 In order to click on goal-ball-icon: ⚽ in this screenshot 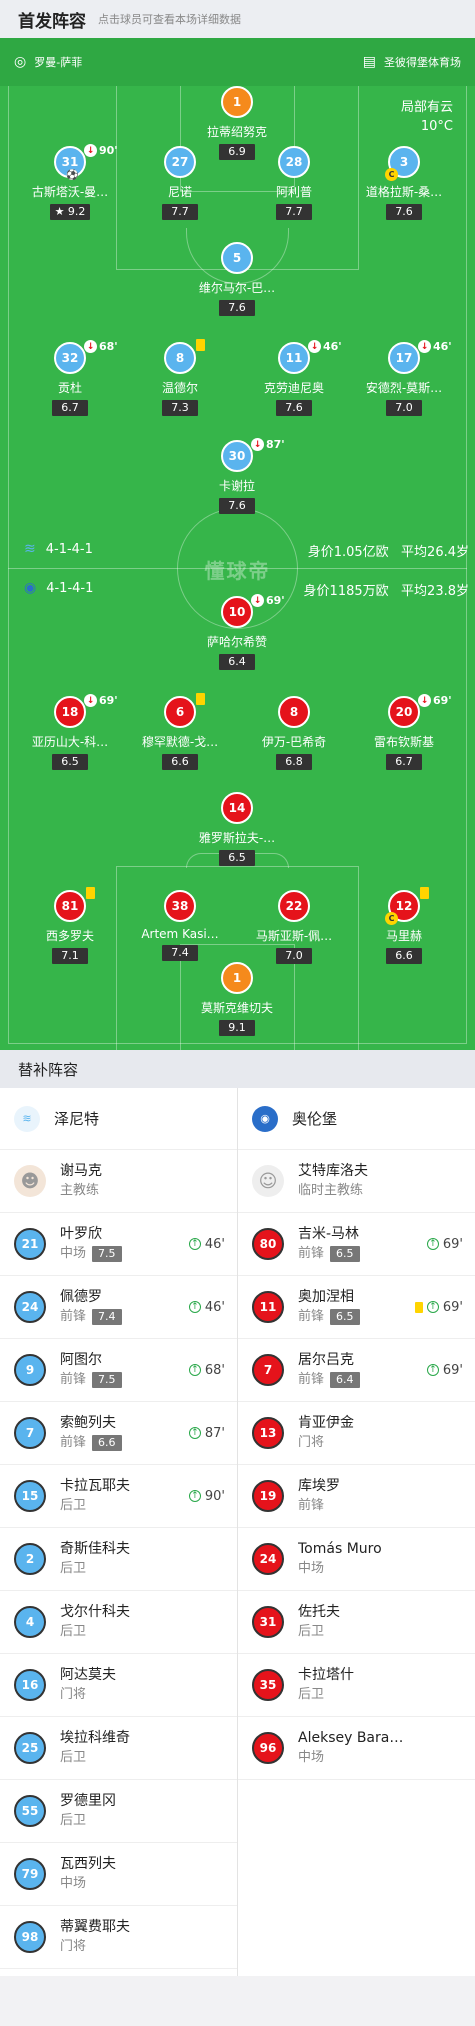, I will do `click(72, 175)`.